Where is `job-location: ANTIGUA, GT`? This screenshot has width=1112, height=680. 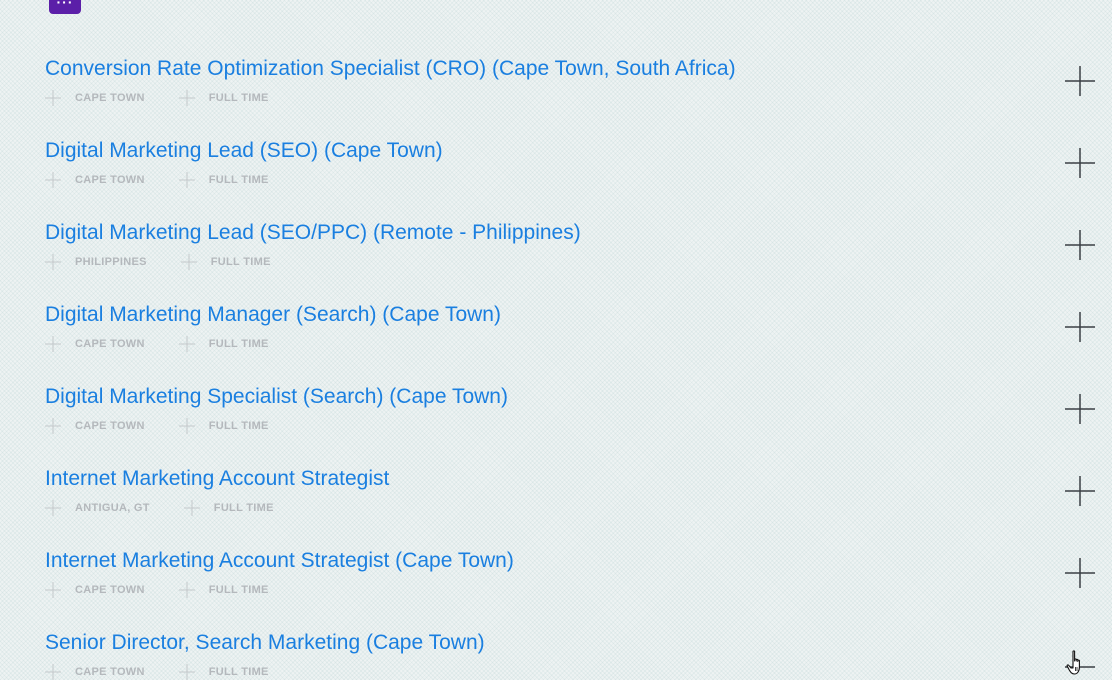 job-location: ANTIGUA, GT is located at coordinates (97, 508).